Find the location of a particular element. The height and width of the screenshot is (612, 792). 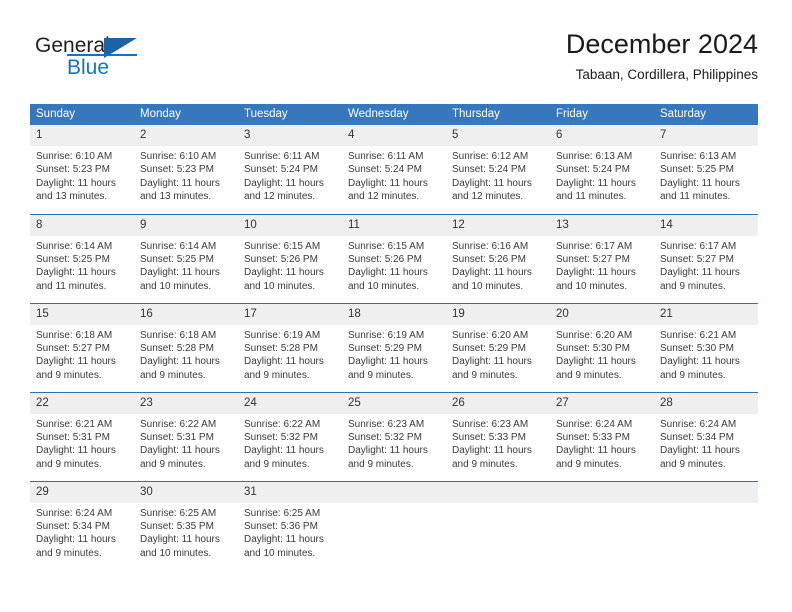

day-number: 15 is located at coordinates (82, 314).